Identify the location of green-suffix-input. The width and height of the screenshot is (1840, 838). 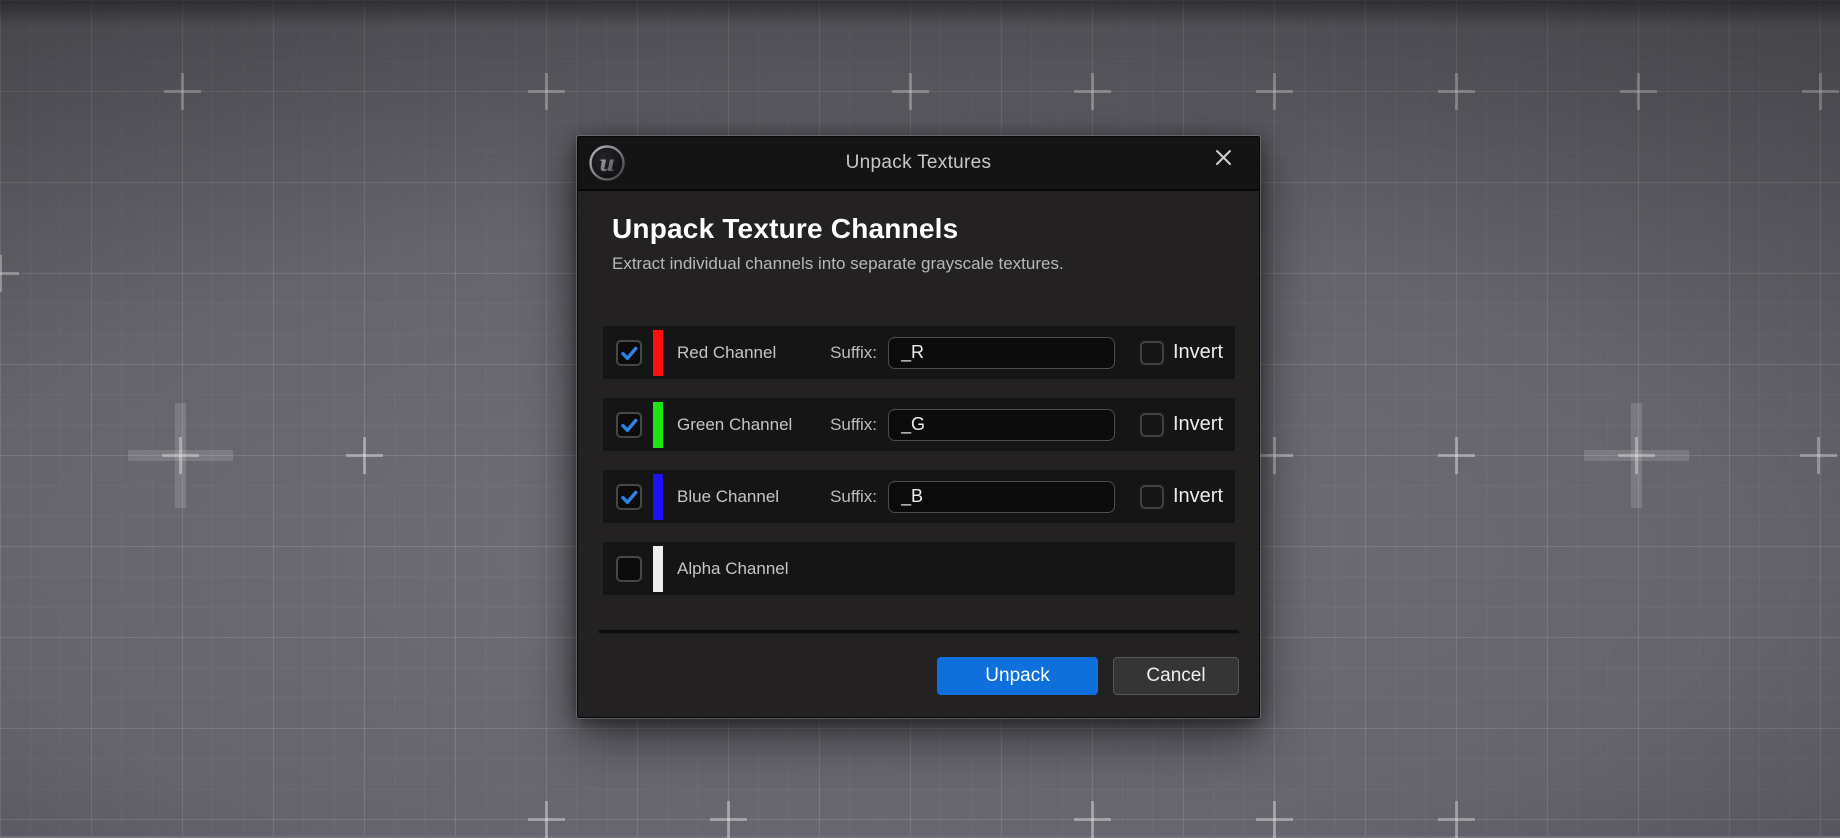
(1001, 424).